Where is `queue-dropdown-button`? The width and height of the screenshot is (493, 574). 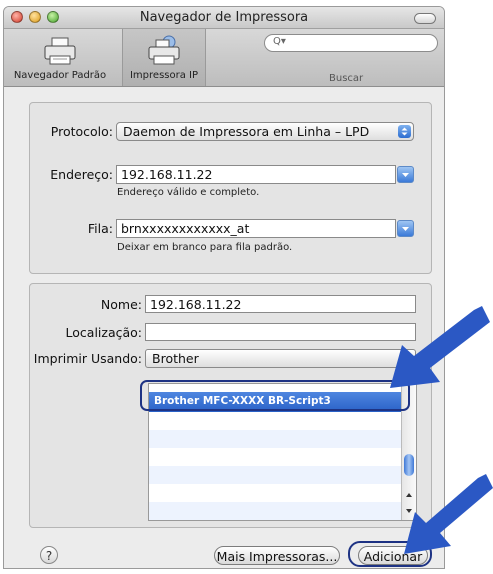 queue-dropdown-button is located at coordinates (405, 228).